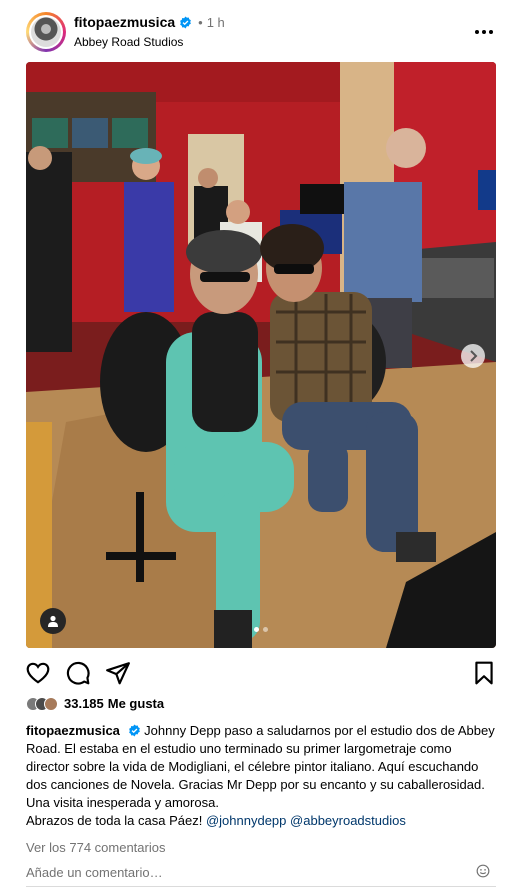 The image size is (522, 890). What do you see at coordinates (246, 872) in the screenshot?
I see `comment-input` at bounding box center [246, 872].